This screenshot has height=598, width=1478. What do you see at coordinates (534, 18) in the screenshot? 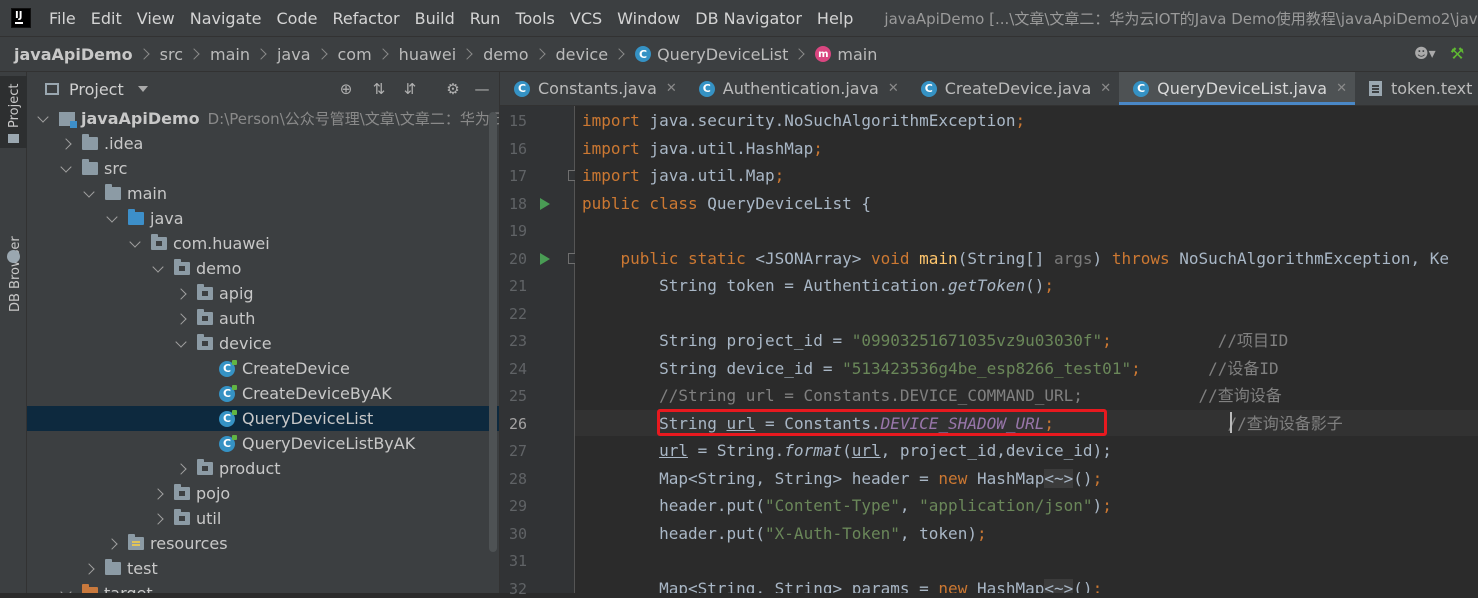
I see `menu-item-tools: Tools` at bounding box center [534, 18].